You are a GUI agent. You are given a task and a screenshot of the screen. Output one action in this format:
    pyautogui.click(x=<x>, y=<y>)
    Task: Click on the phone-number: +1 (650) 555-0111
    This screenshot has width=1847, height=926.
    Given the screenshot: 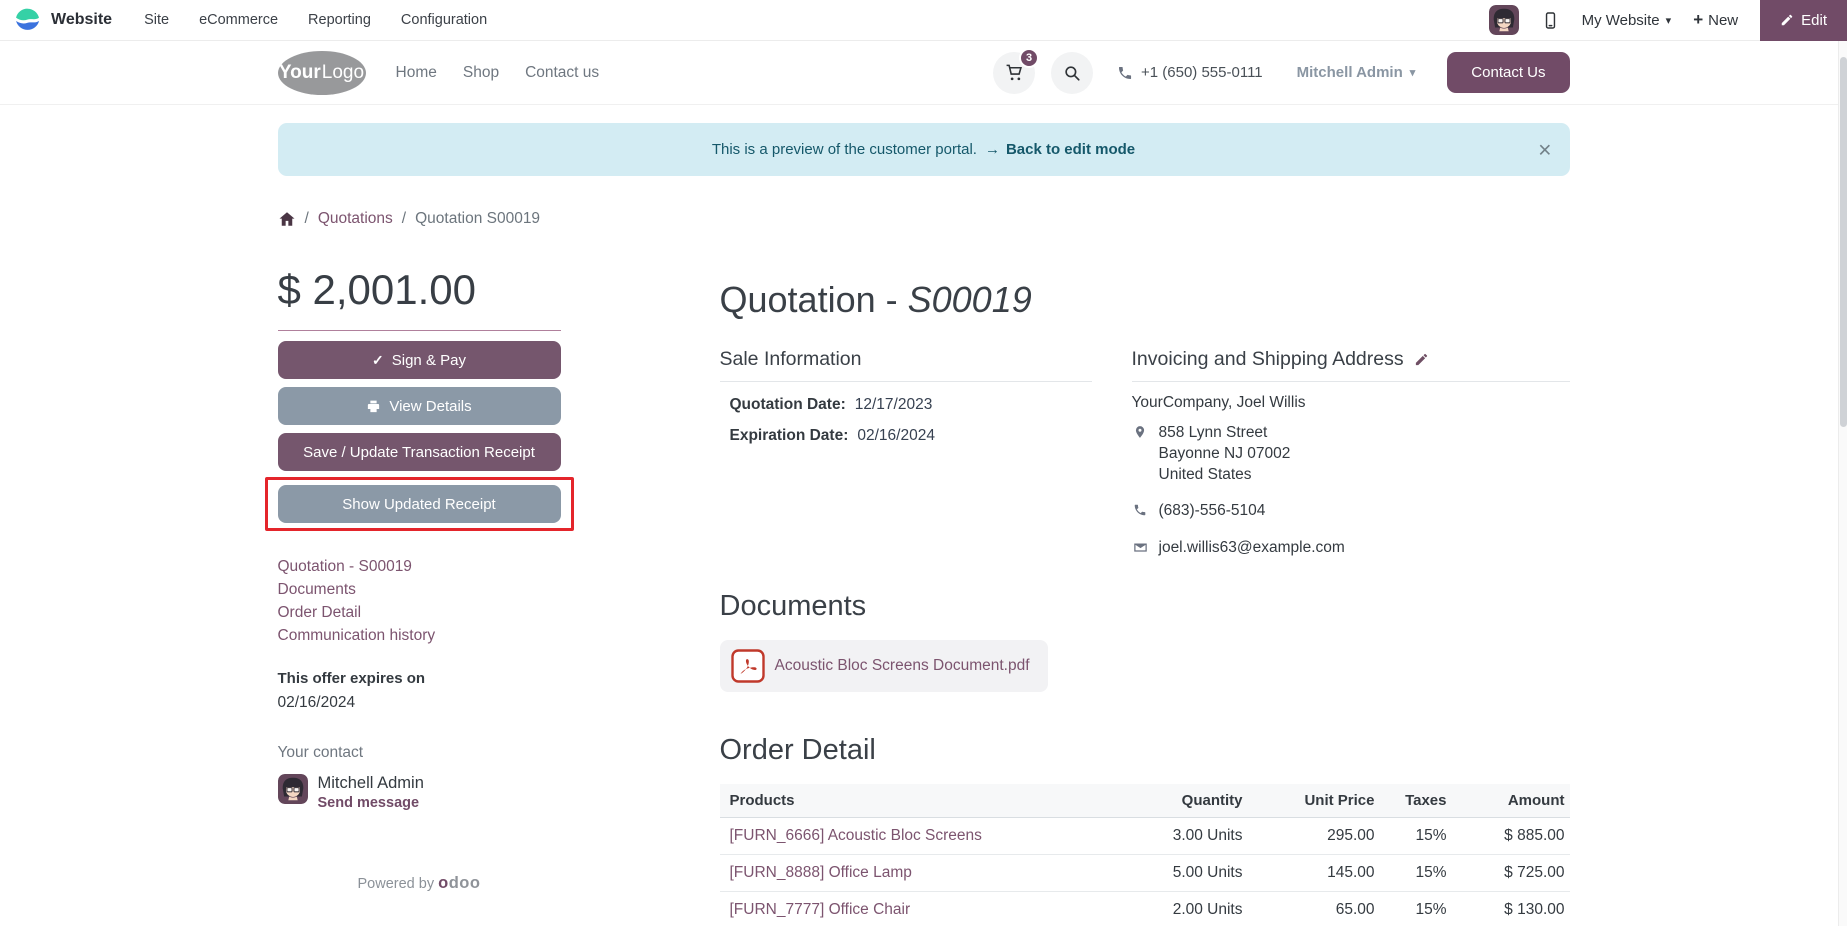 What is the action you would take?
    pyautogui.click(x=1202, y=72)
    